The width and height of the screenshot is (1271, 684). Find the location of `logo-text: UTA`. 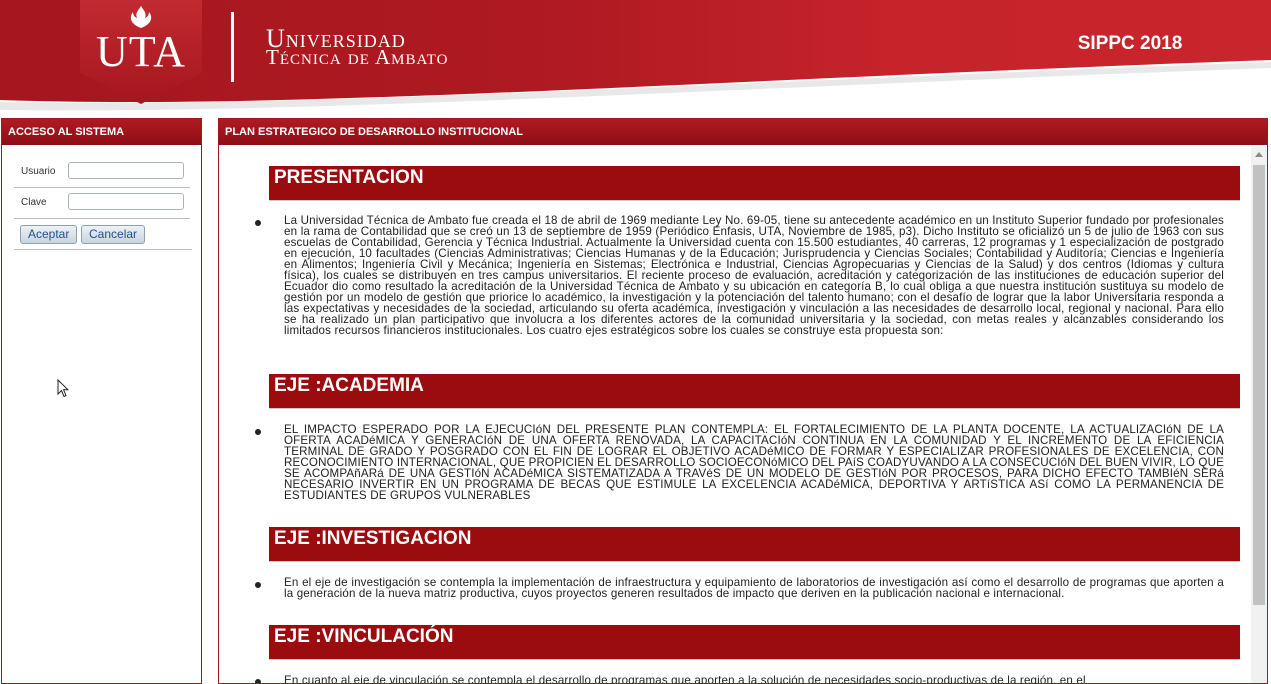

logo-text: UTA is located at coordinates (141, 51).